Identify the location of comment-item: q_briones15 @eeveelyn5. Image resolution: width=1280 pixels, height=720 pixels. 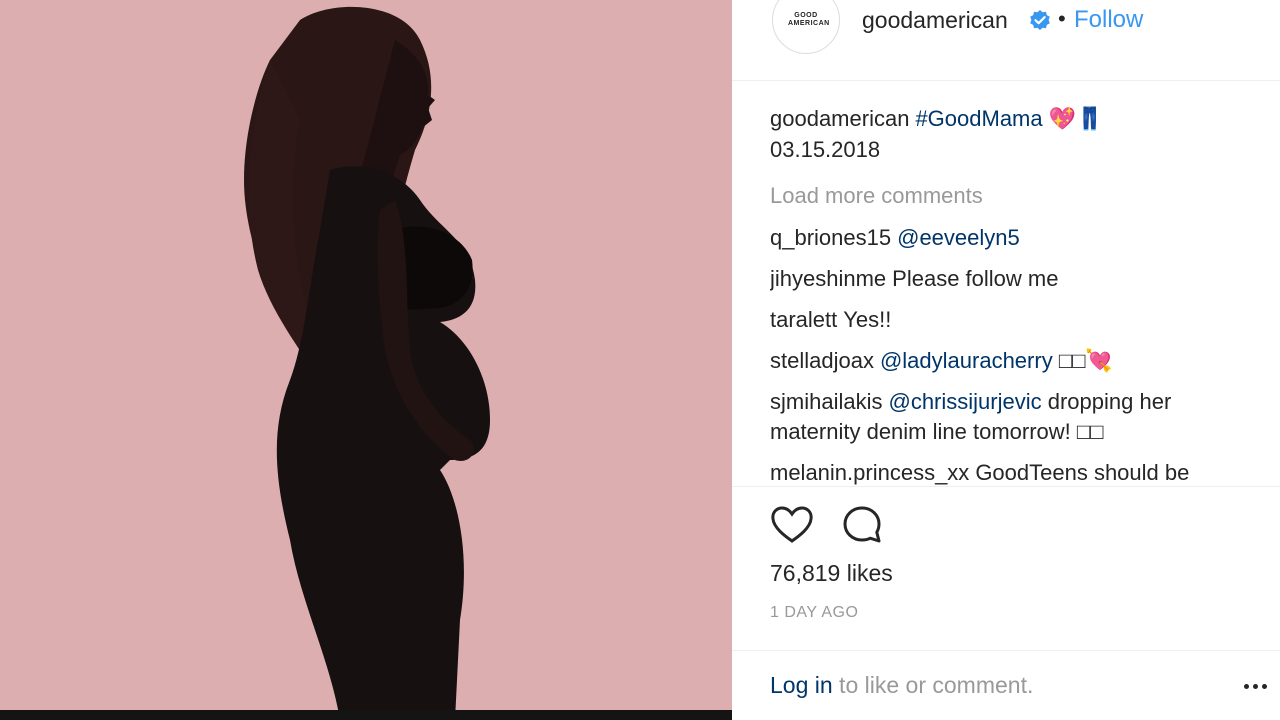
(1015, 238).